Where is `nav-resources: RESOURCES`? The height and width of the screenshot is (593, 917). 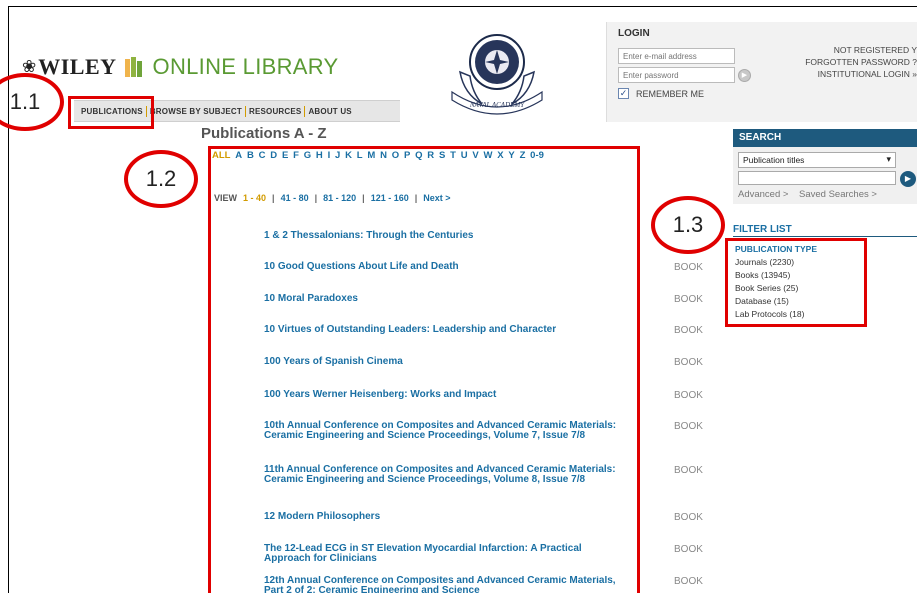
nav-resources: RESOURCES is located at coordinates (275, 111).